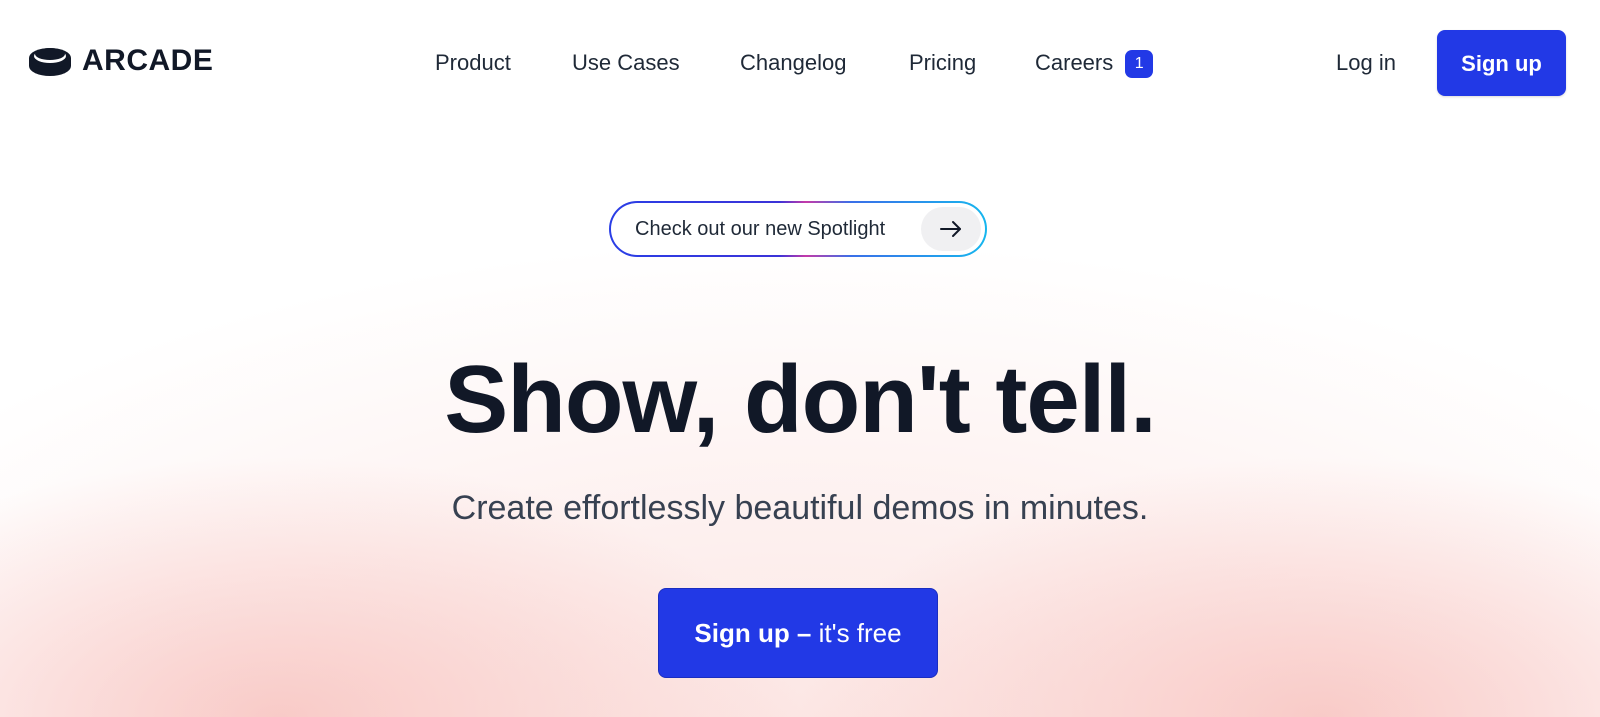  What do you see at coordinates (626, 63) in the screenshot?
I see `nav-item-use-cases: Use Cases` at bounding box center [626, 63].